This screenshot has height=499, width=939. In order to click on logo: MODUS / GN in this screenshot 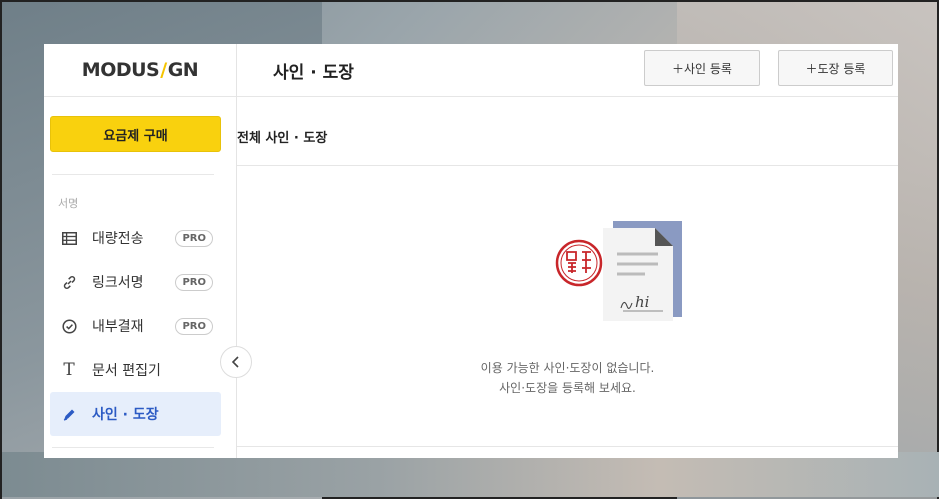, I will do `click(140, 70)`.